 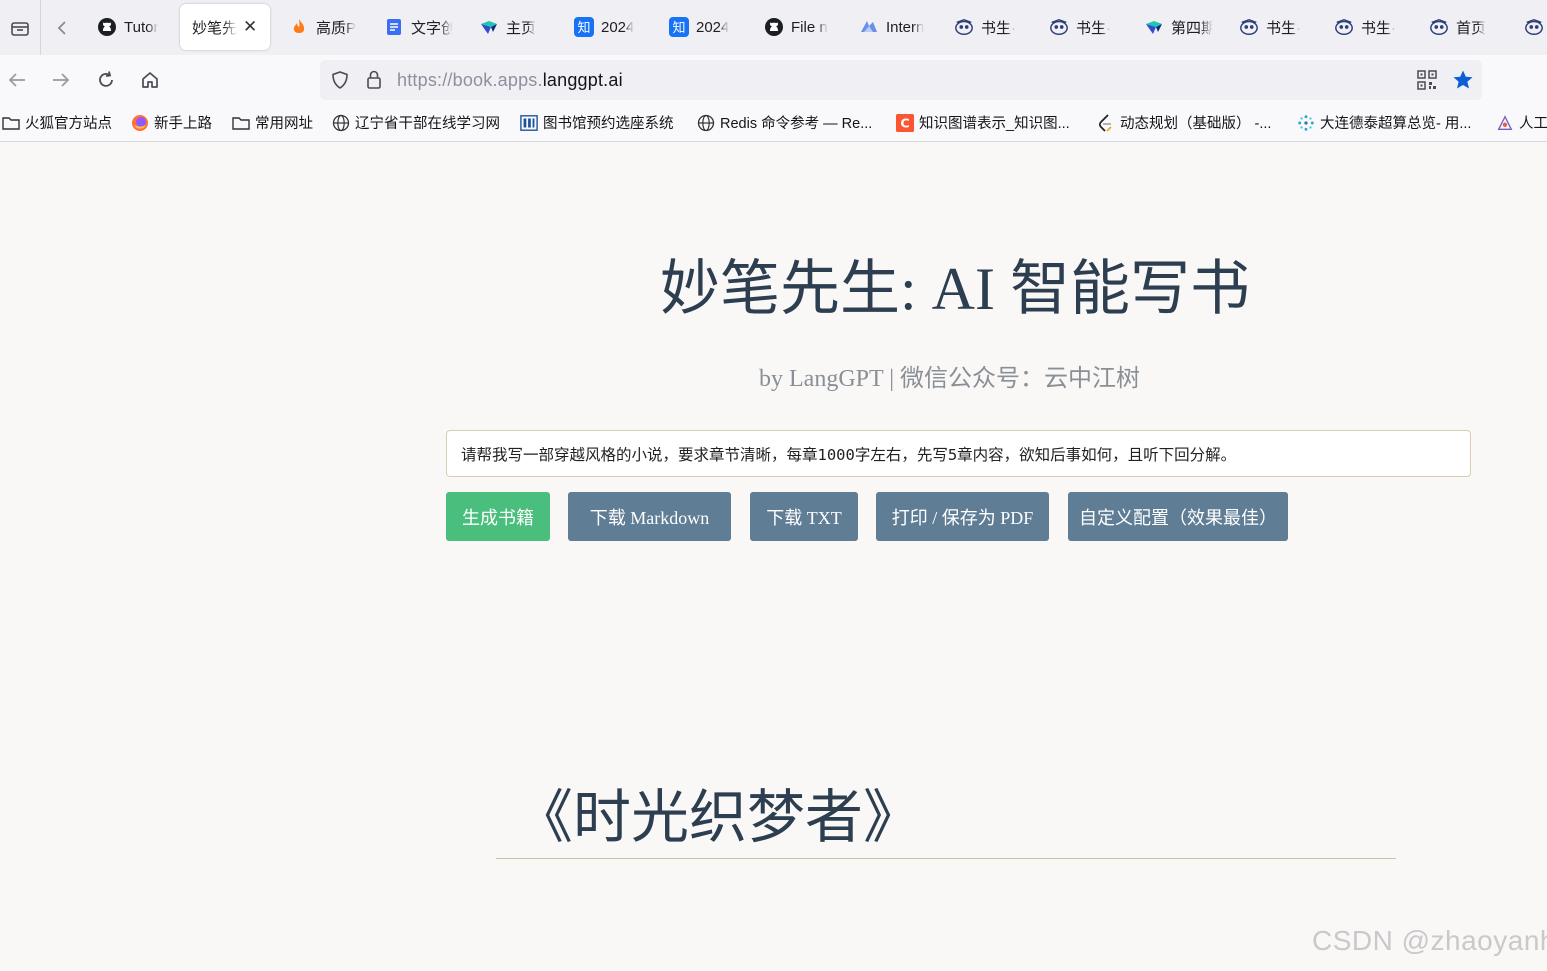 I want to click on chevron-left-icon, so click(x=61, y=27).